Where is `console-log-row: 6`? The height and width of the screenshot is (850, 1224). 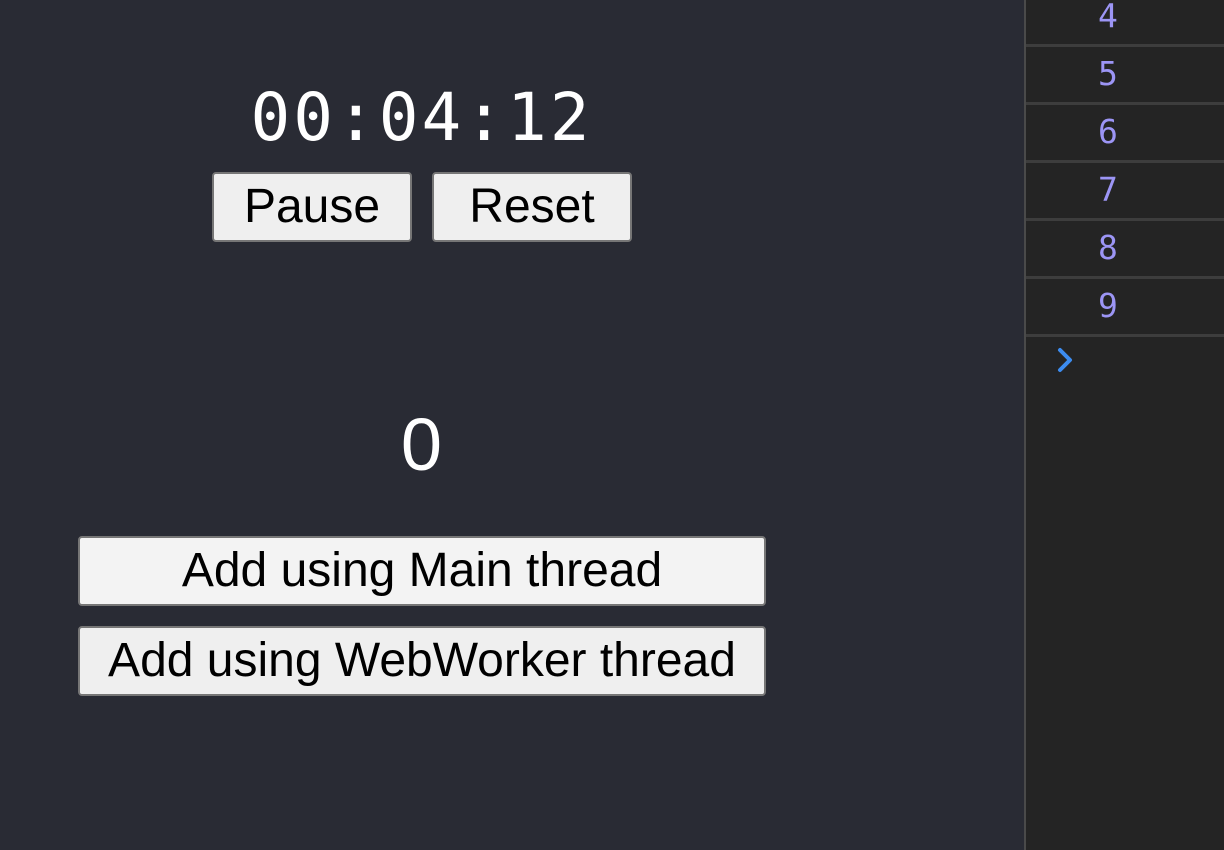 console-log-row: 6 is located at coordinates (1125, 134).